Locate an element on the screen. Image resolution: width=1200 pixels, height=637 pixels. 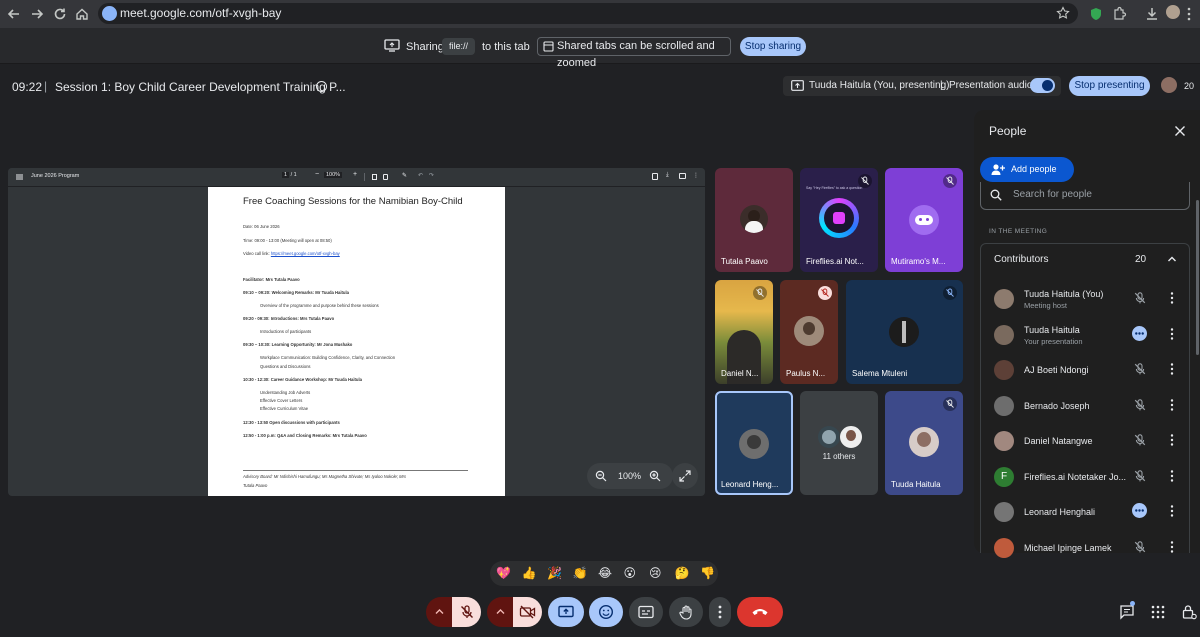
present-screen-button is located at coordinates (566, 612).